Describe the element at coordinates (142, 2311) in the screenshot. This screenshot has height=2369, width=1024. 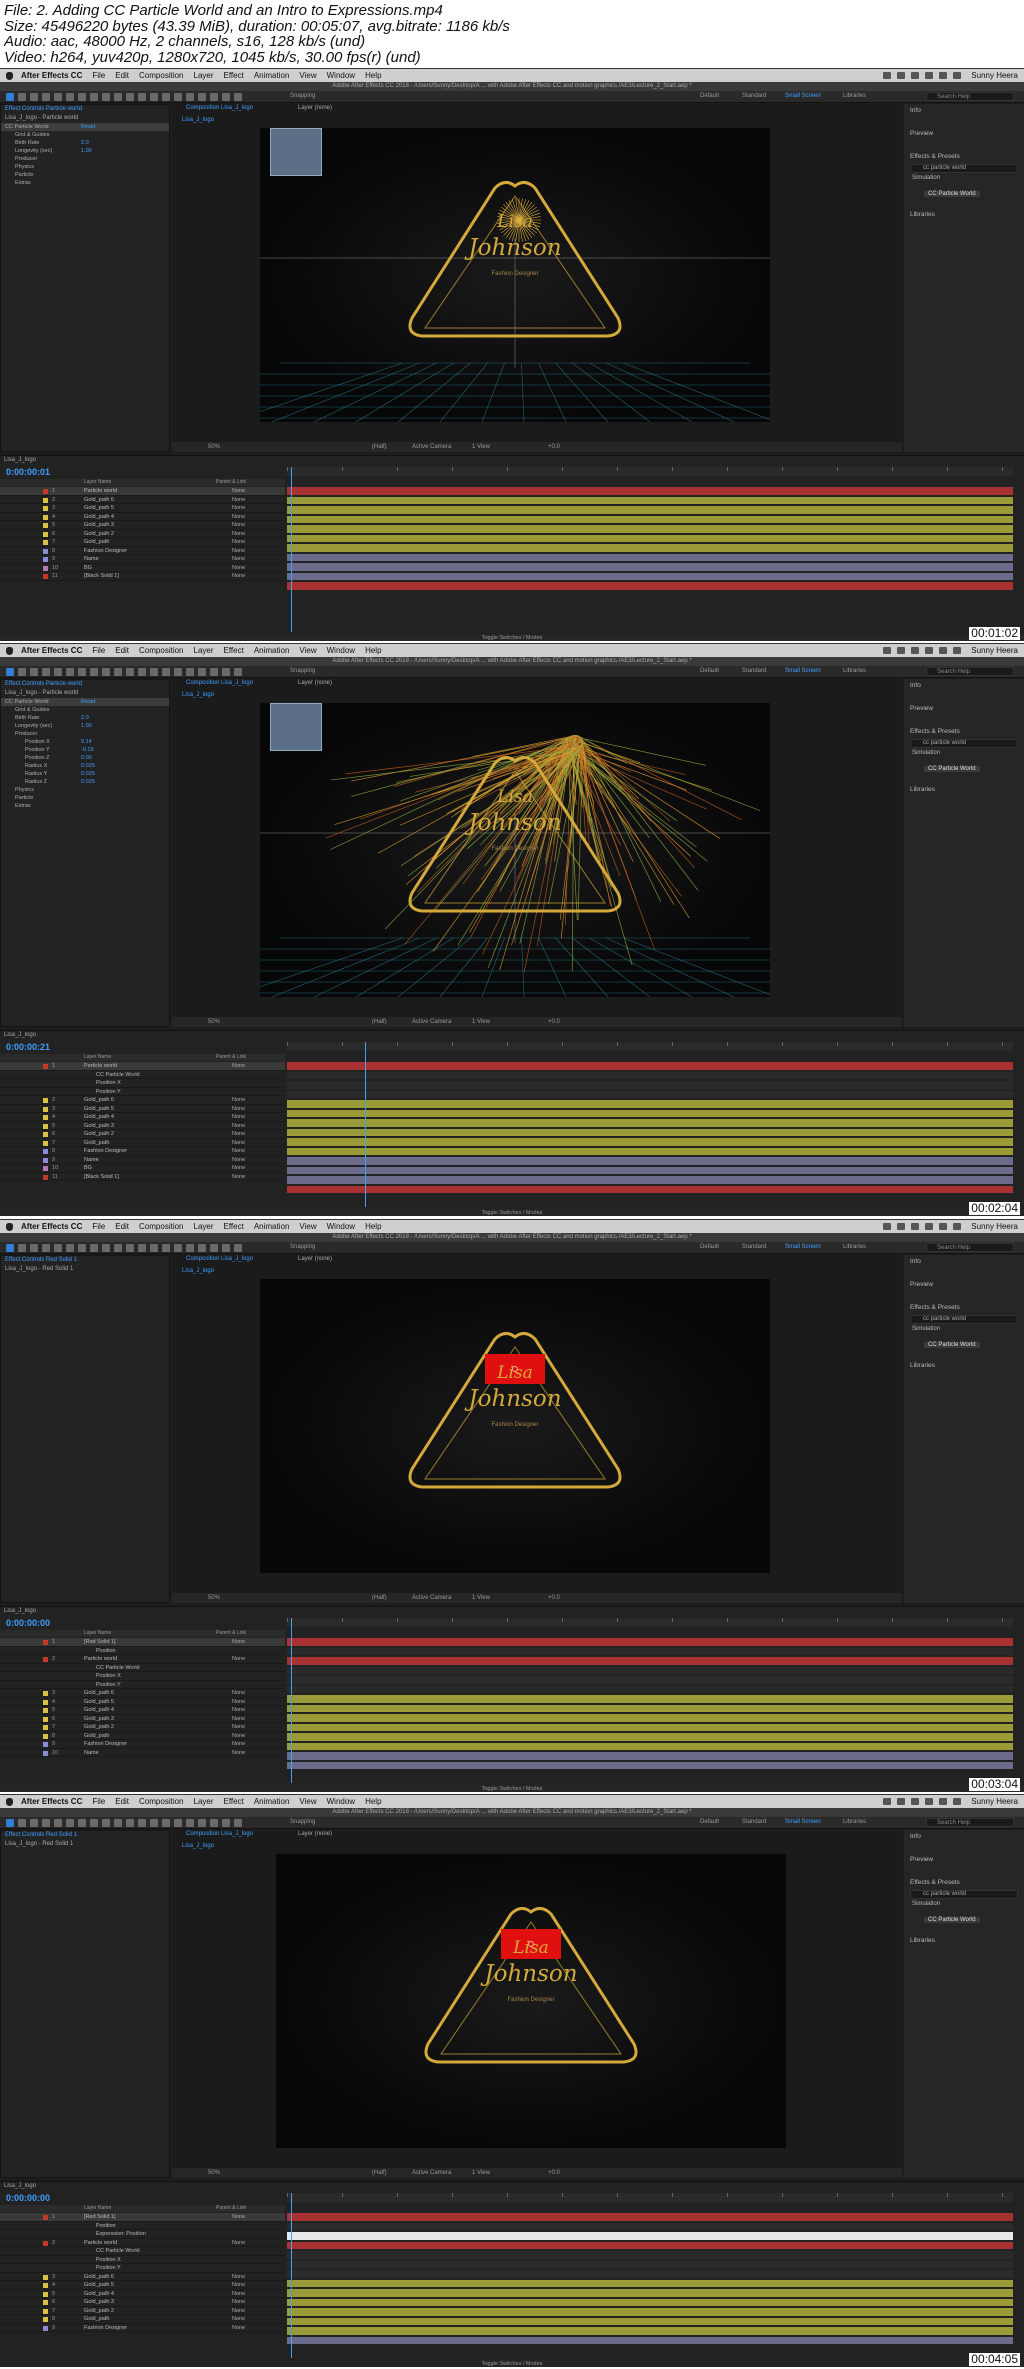
I see `layer-row: 7 Gold_path 2 None` at that location.